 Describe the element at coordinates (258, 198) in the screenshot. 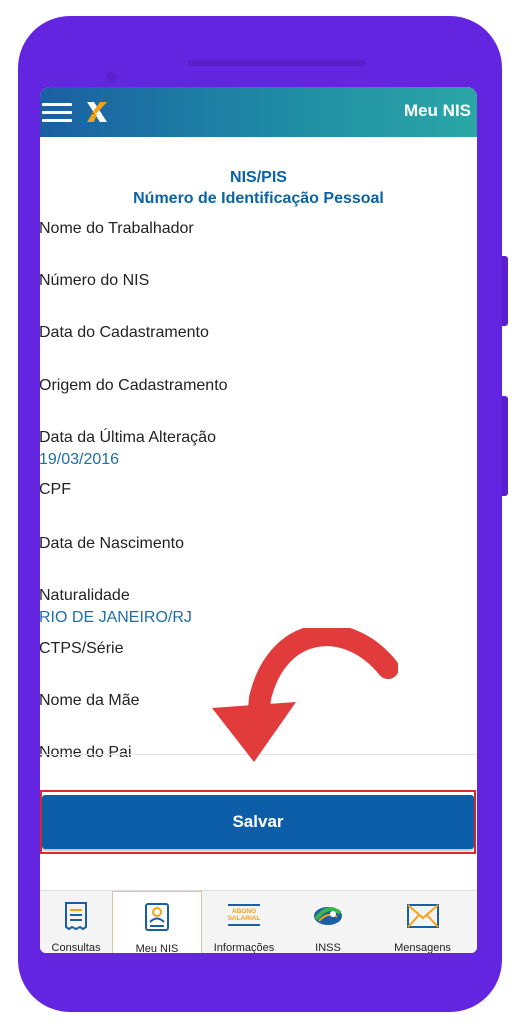

I see `page-subtitle: Número de Identificação Pessoal` at that location.